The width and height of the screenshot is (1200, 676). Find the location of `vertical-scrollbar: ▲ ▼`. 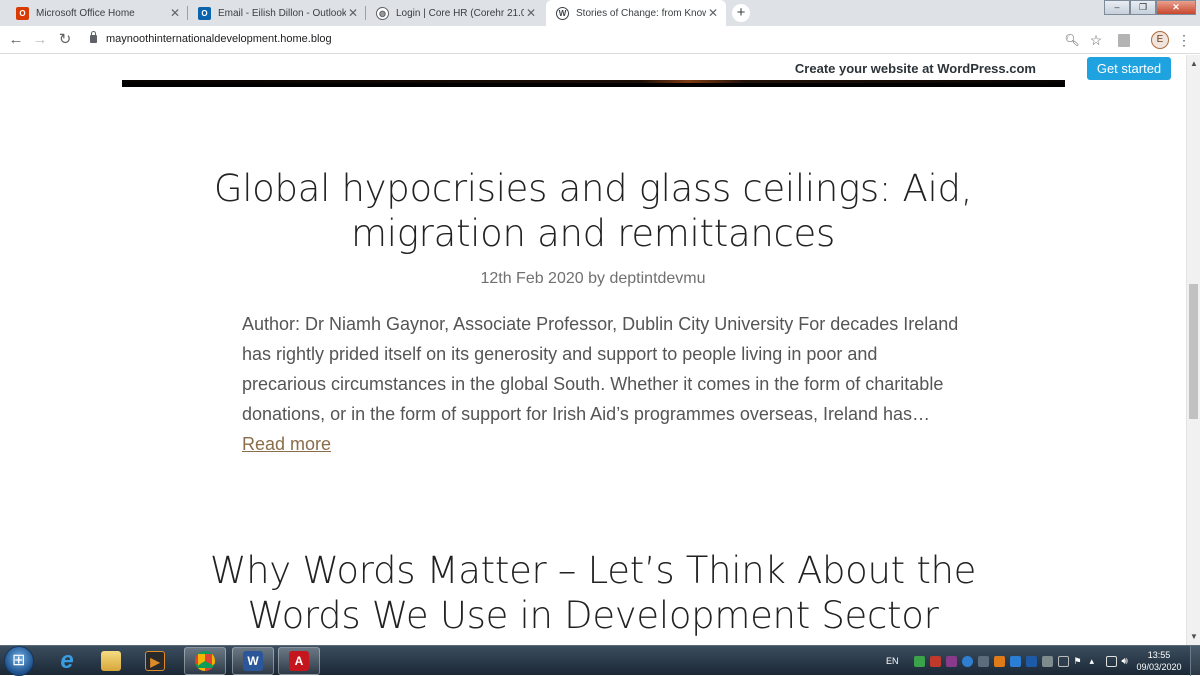

vertical-scrollbar: ▲ ▼ is located at coordinates (1193, 350).